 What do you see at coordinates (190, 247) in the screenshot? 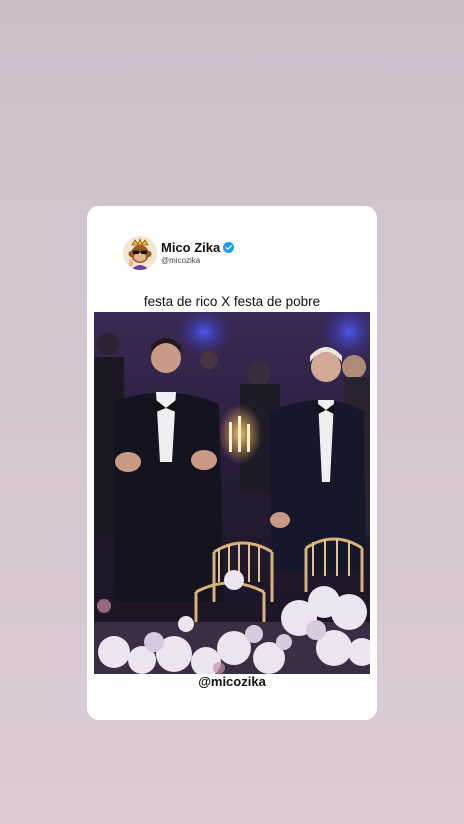
I see `display-name: Mico Zika` at bounding box center [190, 247].